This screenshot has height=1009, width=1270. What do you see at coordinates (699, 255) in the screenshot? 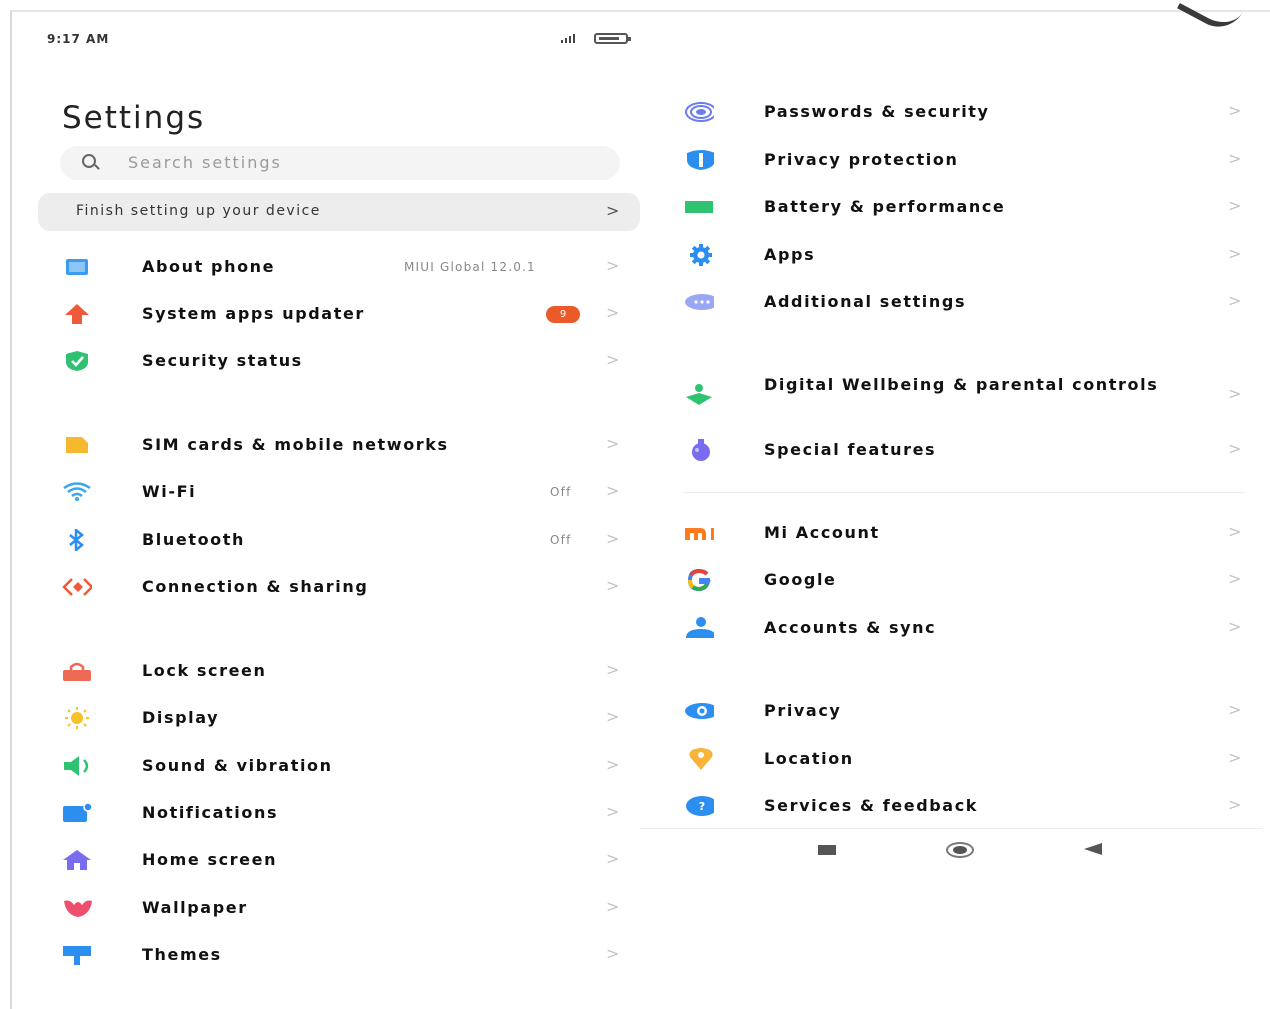
I see `gear-icon` at bounding box center [699, 255].